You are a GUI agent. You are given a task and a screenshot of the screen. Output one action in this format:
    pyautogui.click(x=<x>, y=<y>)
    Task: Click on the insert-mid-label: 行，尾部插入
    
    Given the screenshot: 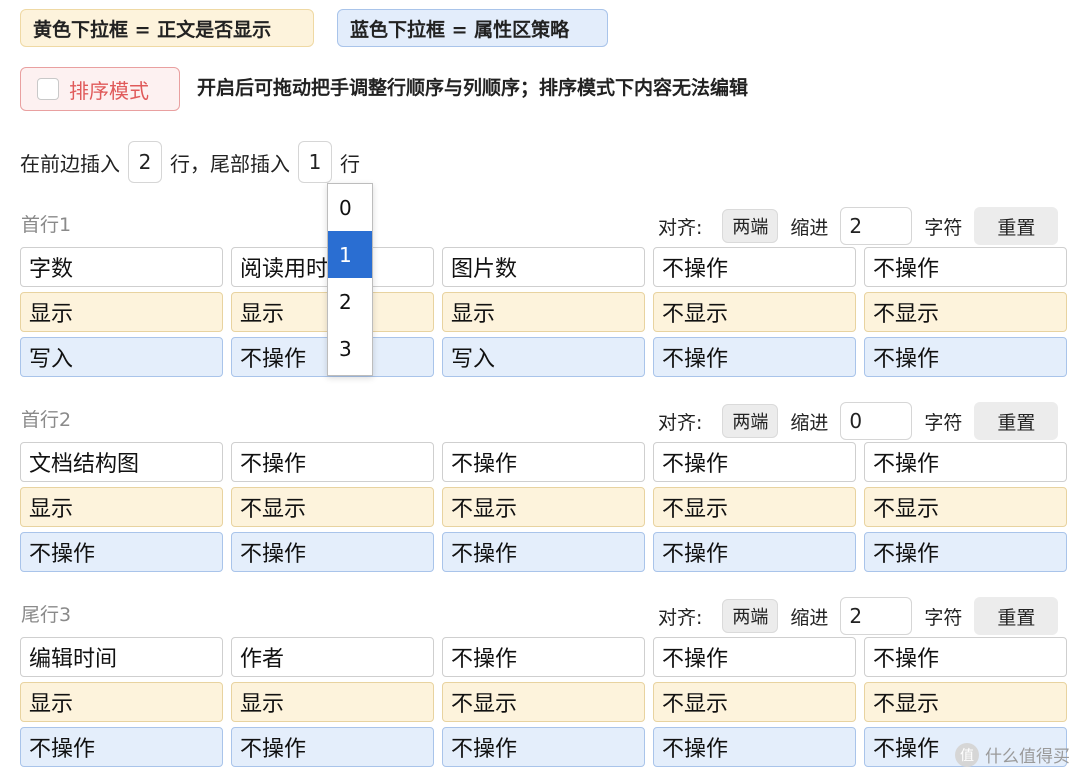 What is the action you would take?
    pyautogui.click(x=230, y=163)
    